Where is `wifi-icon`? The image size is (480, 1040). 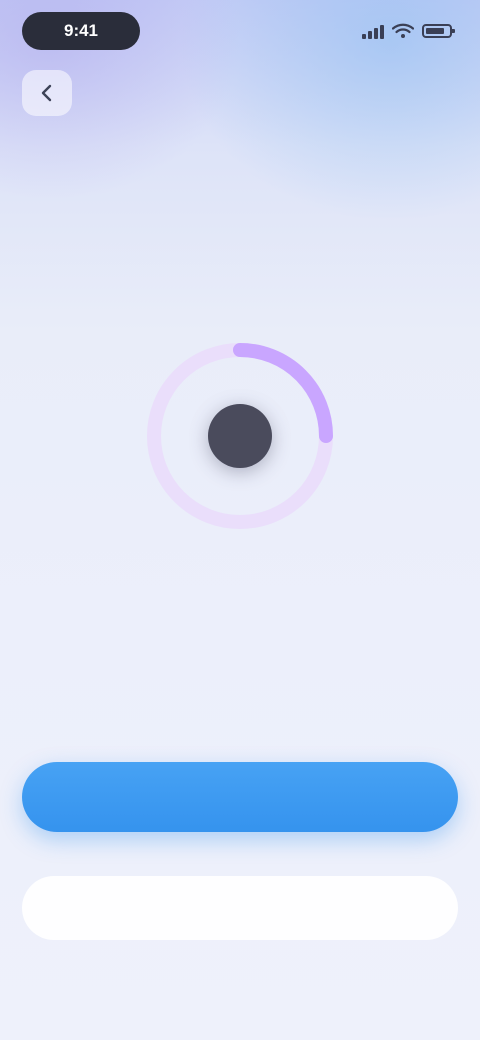 wifi-icon is located at coordinates (403, 30).